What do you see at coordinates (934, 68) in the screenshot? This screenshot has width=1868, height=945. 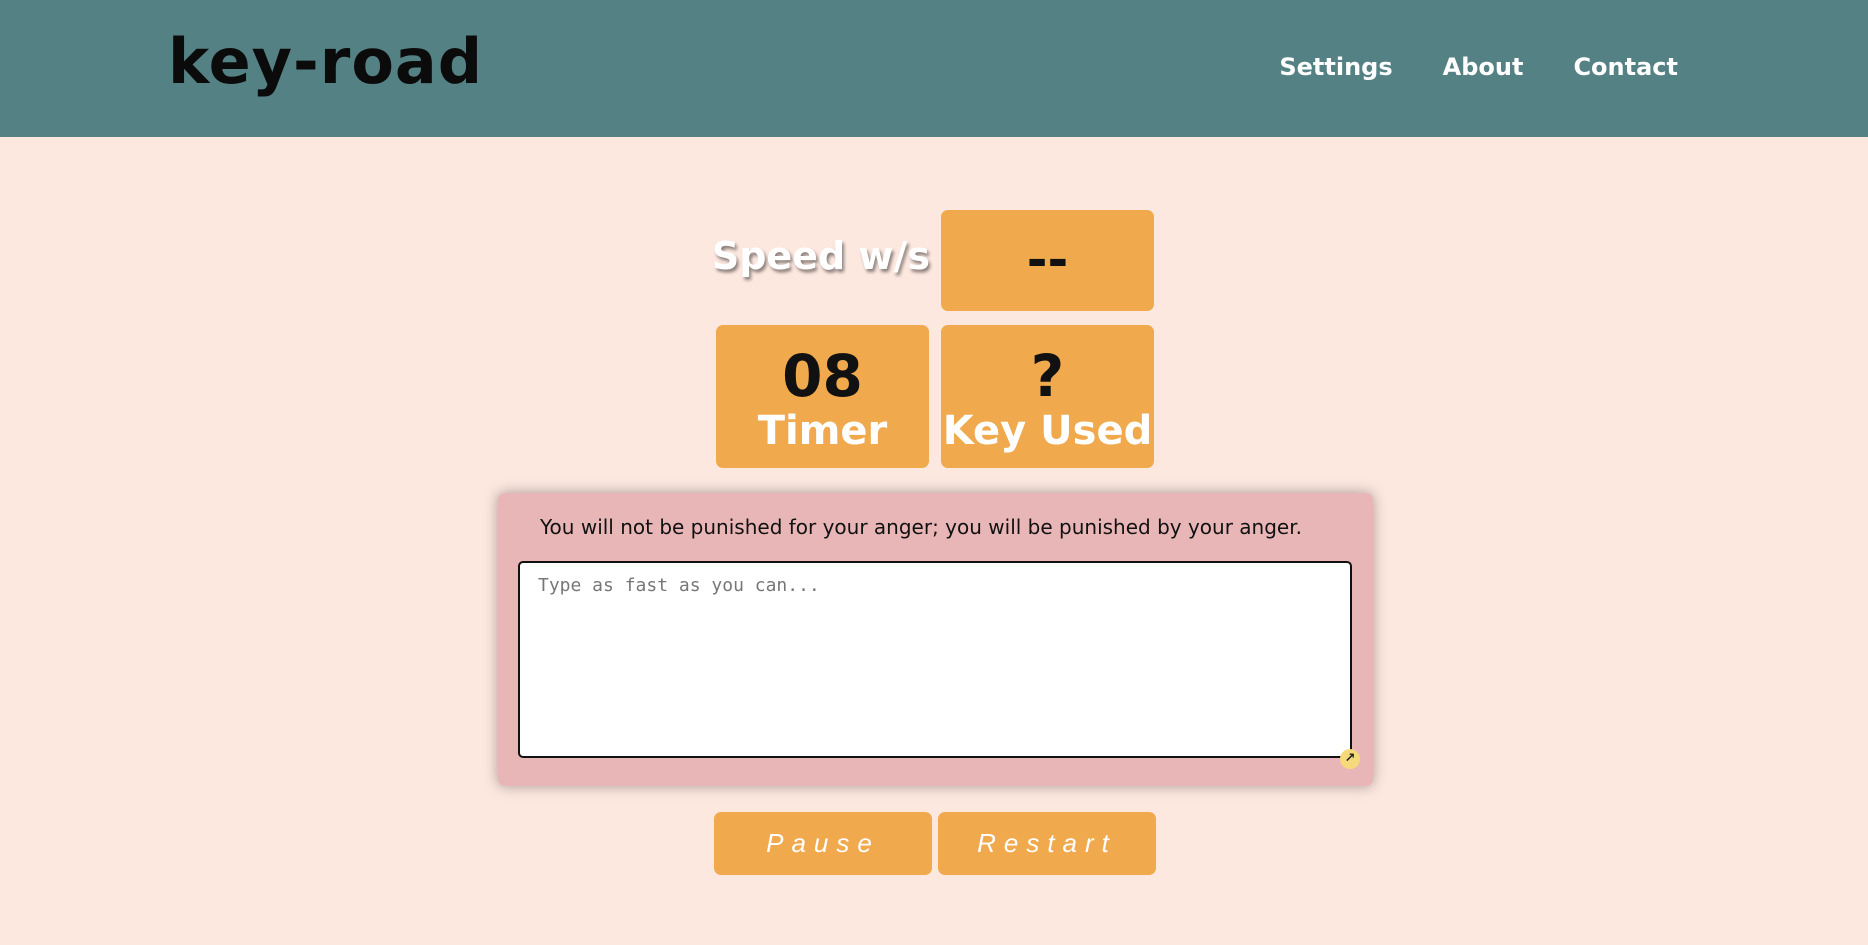 I see `top-navbar: key-road Settings About Contact` at bounding box center [934, 68].